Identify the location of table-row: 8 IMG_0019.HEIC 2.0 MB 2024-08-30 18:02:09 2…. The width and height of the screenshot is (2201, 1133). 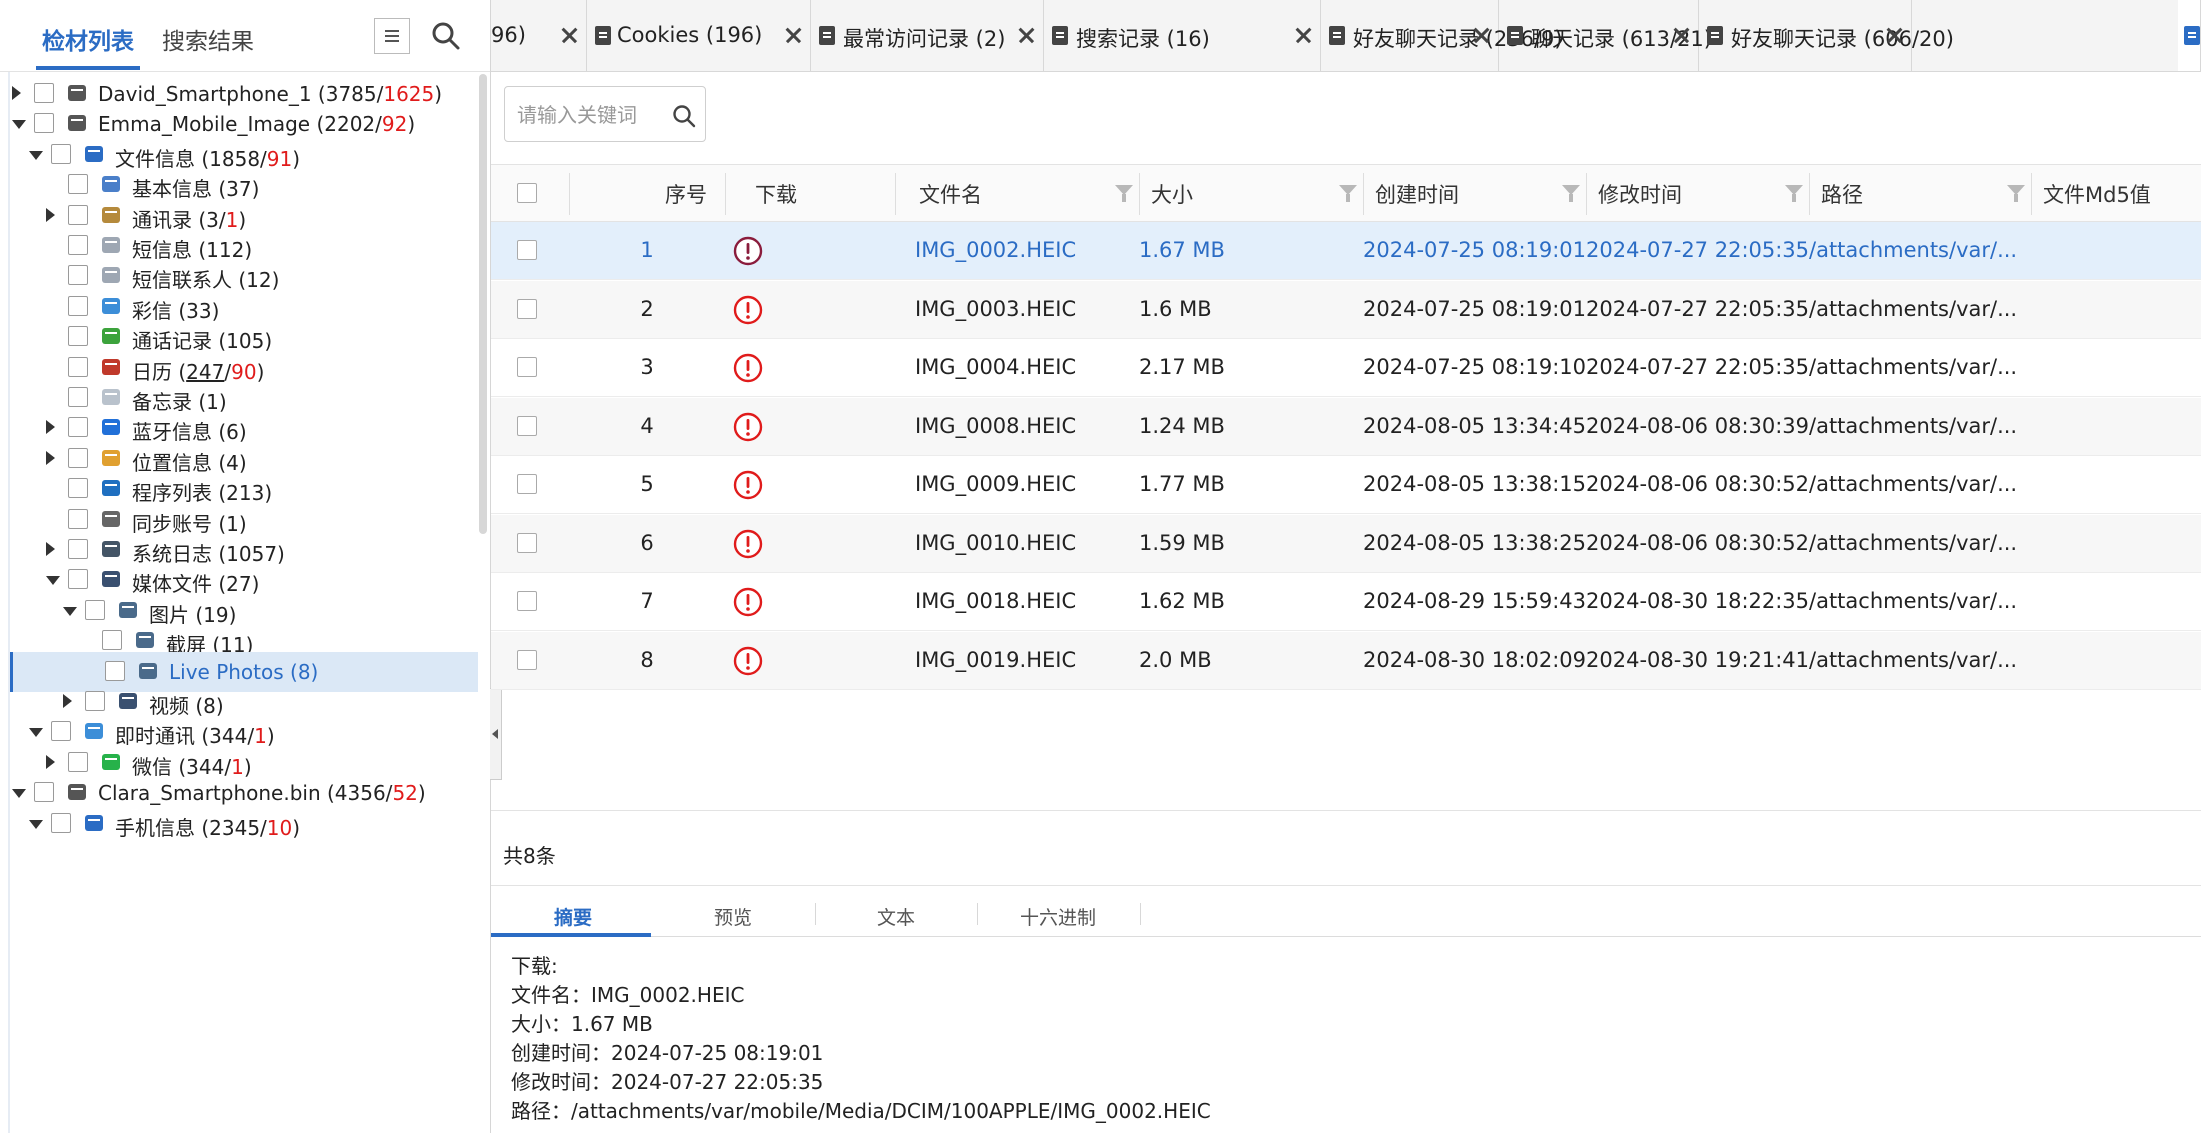
(1346, 660).